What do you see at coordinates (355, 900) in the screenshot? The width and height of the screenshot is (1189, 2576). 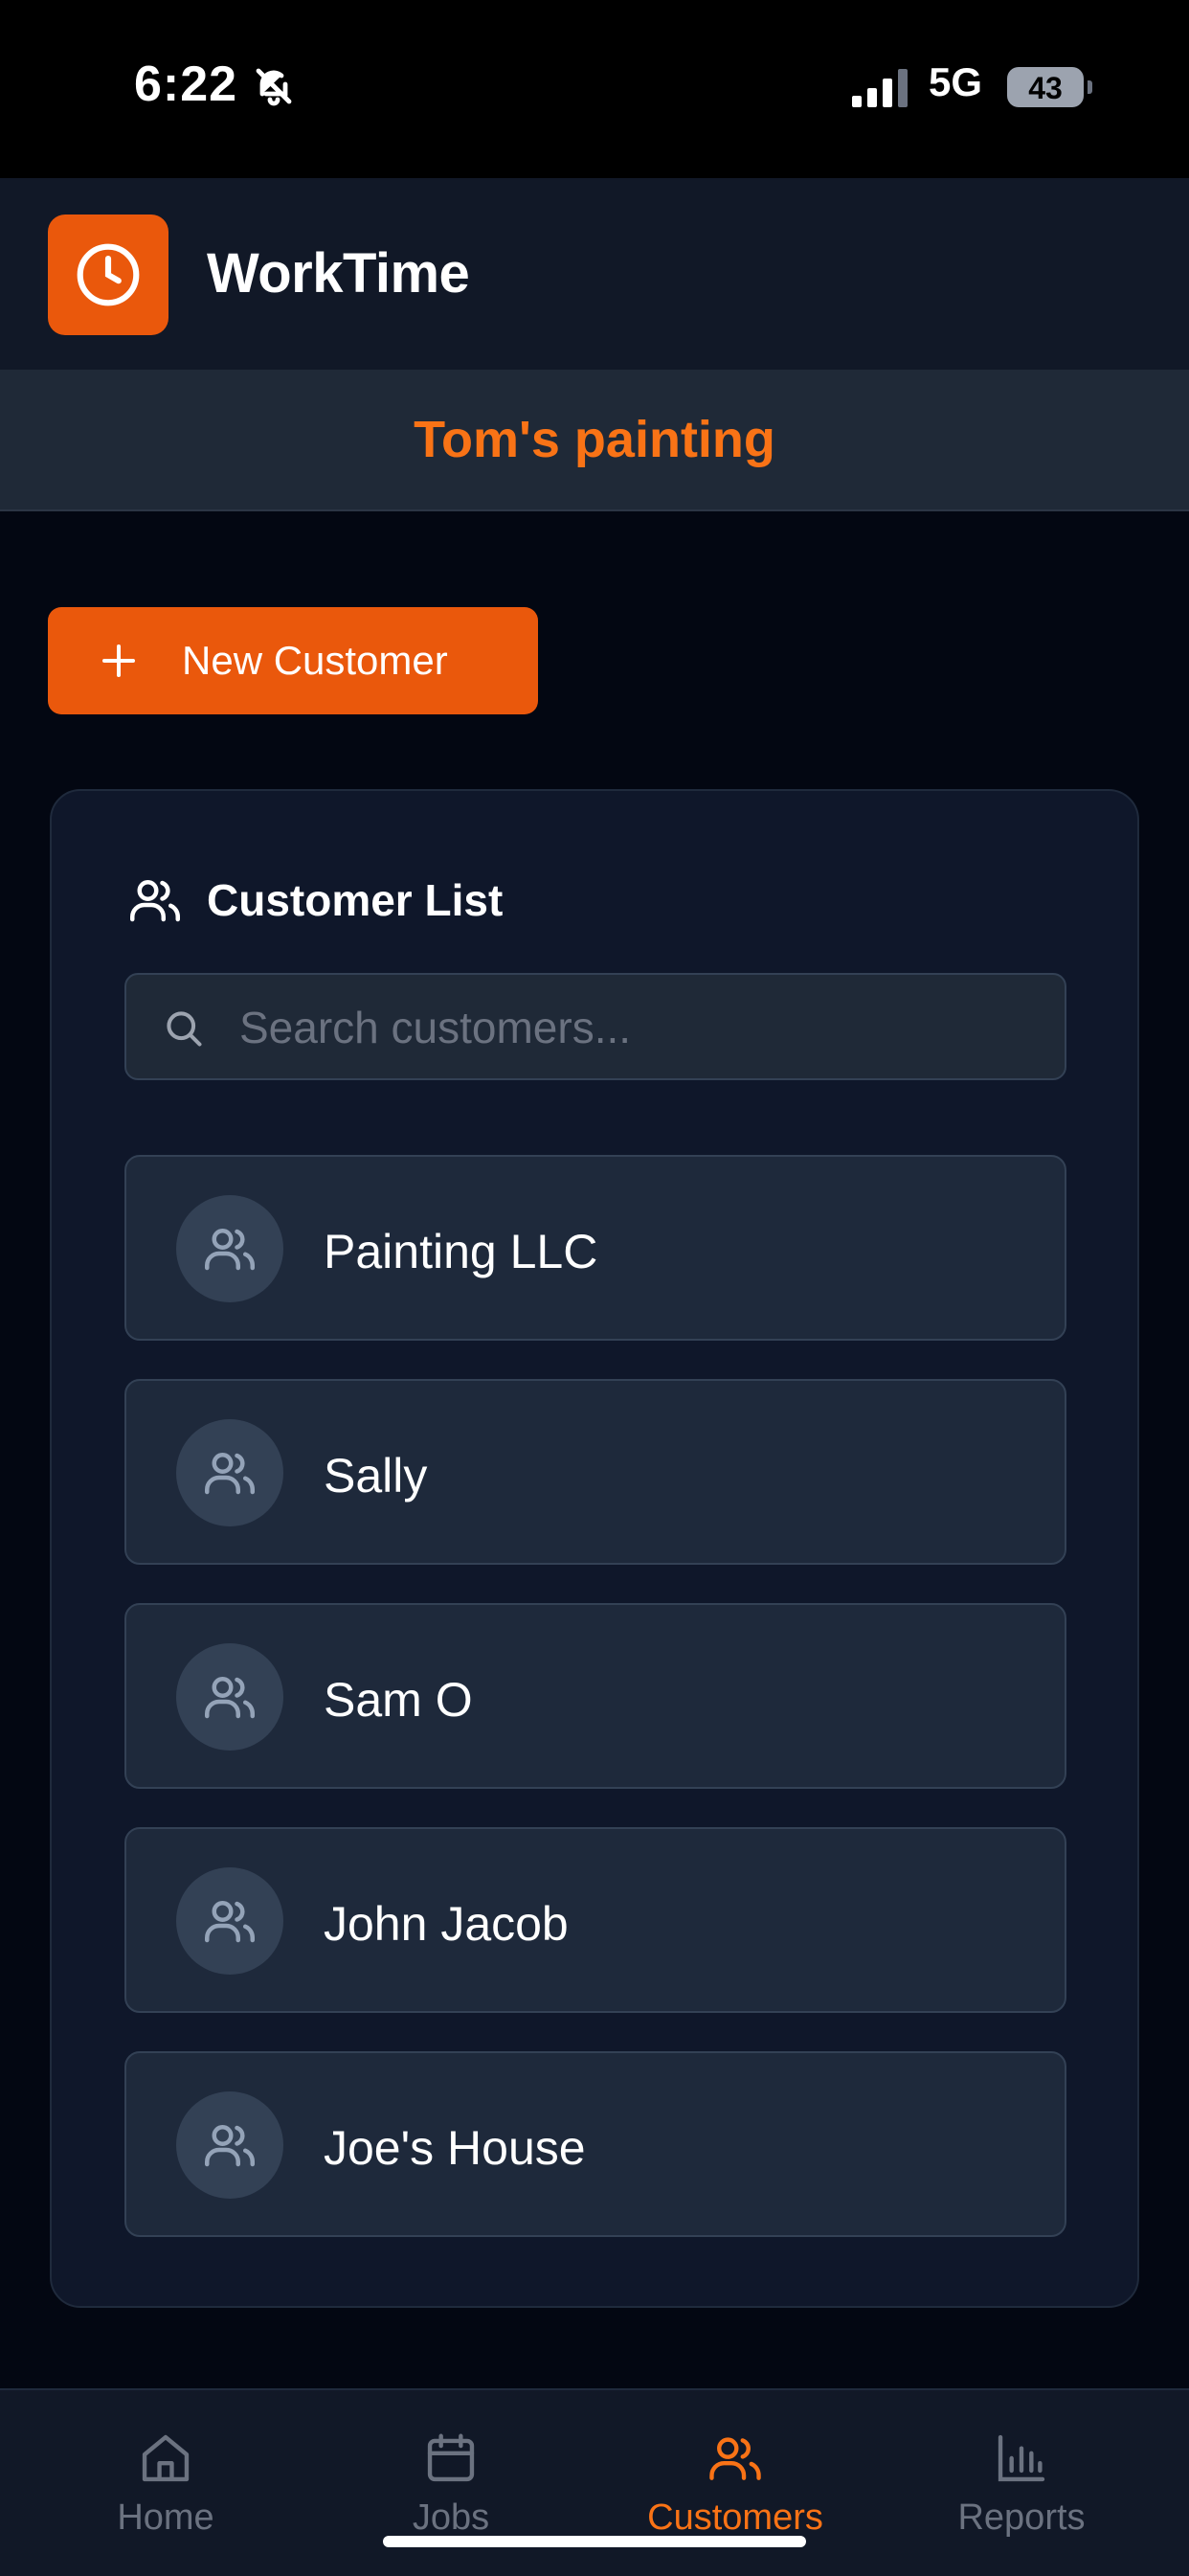 I see `customer-list-title: Customer List` at bounding box center [355, 900].